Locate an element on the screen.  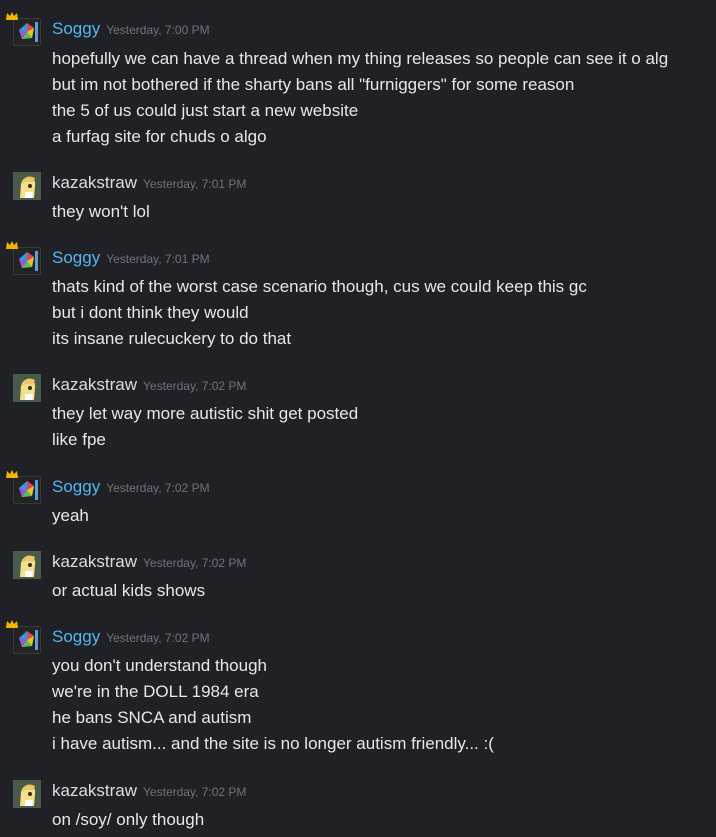
message-line: but i dont think they would is located at coordinates (150, 312).